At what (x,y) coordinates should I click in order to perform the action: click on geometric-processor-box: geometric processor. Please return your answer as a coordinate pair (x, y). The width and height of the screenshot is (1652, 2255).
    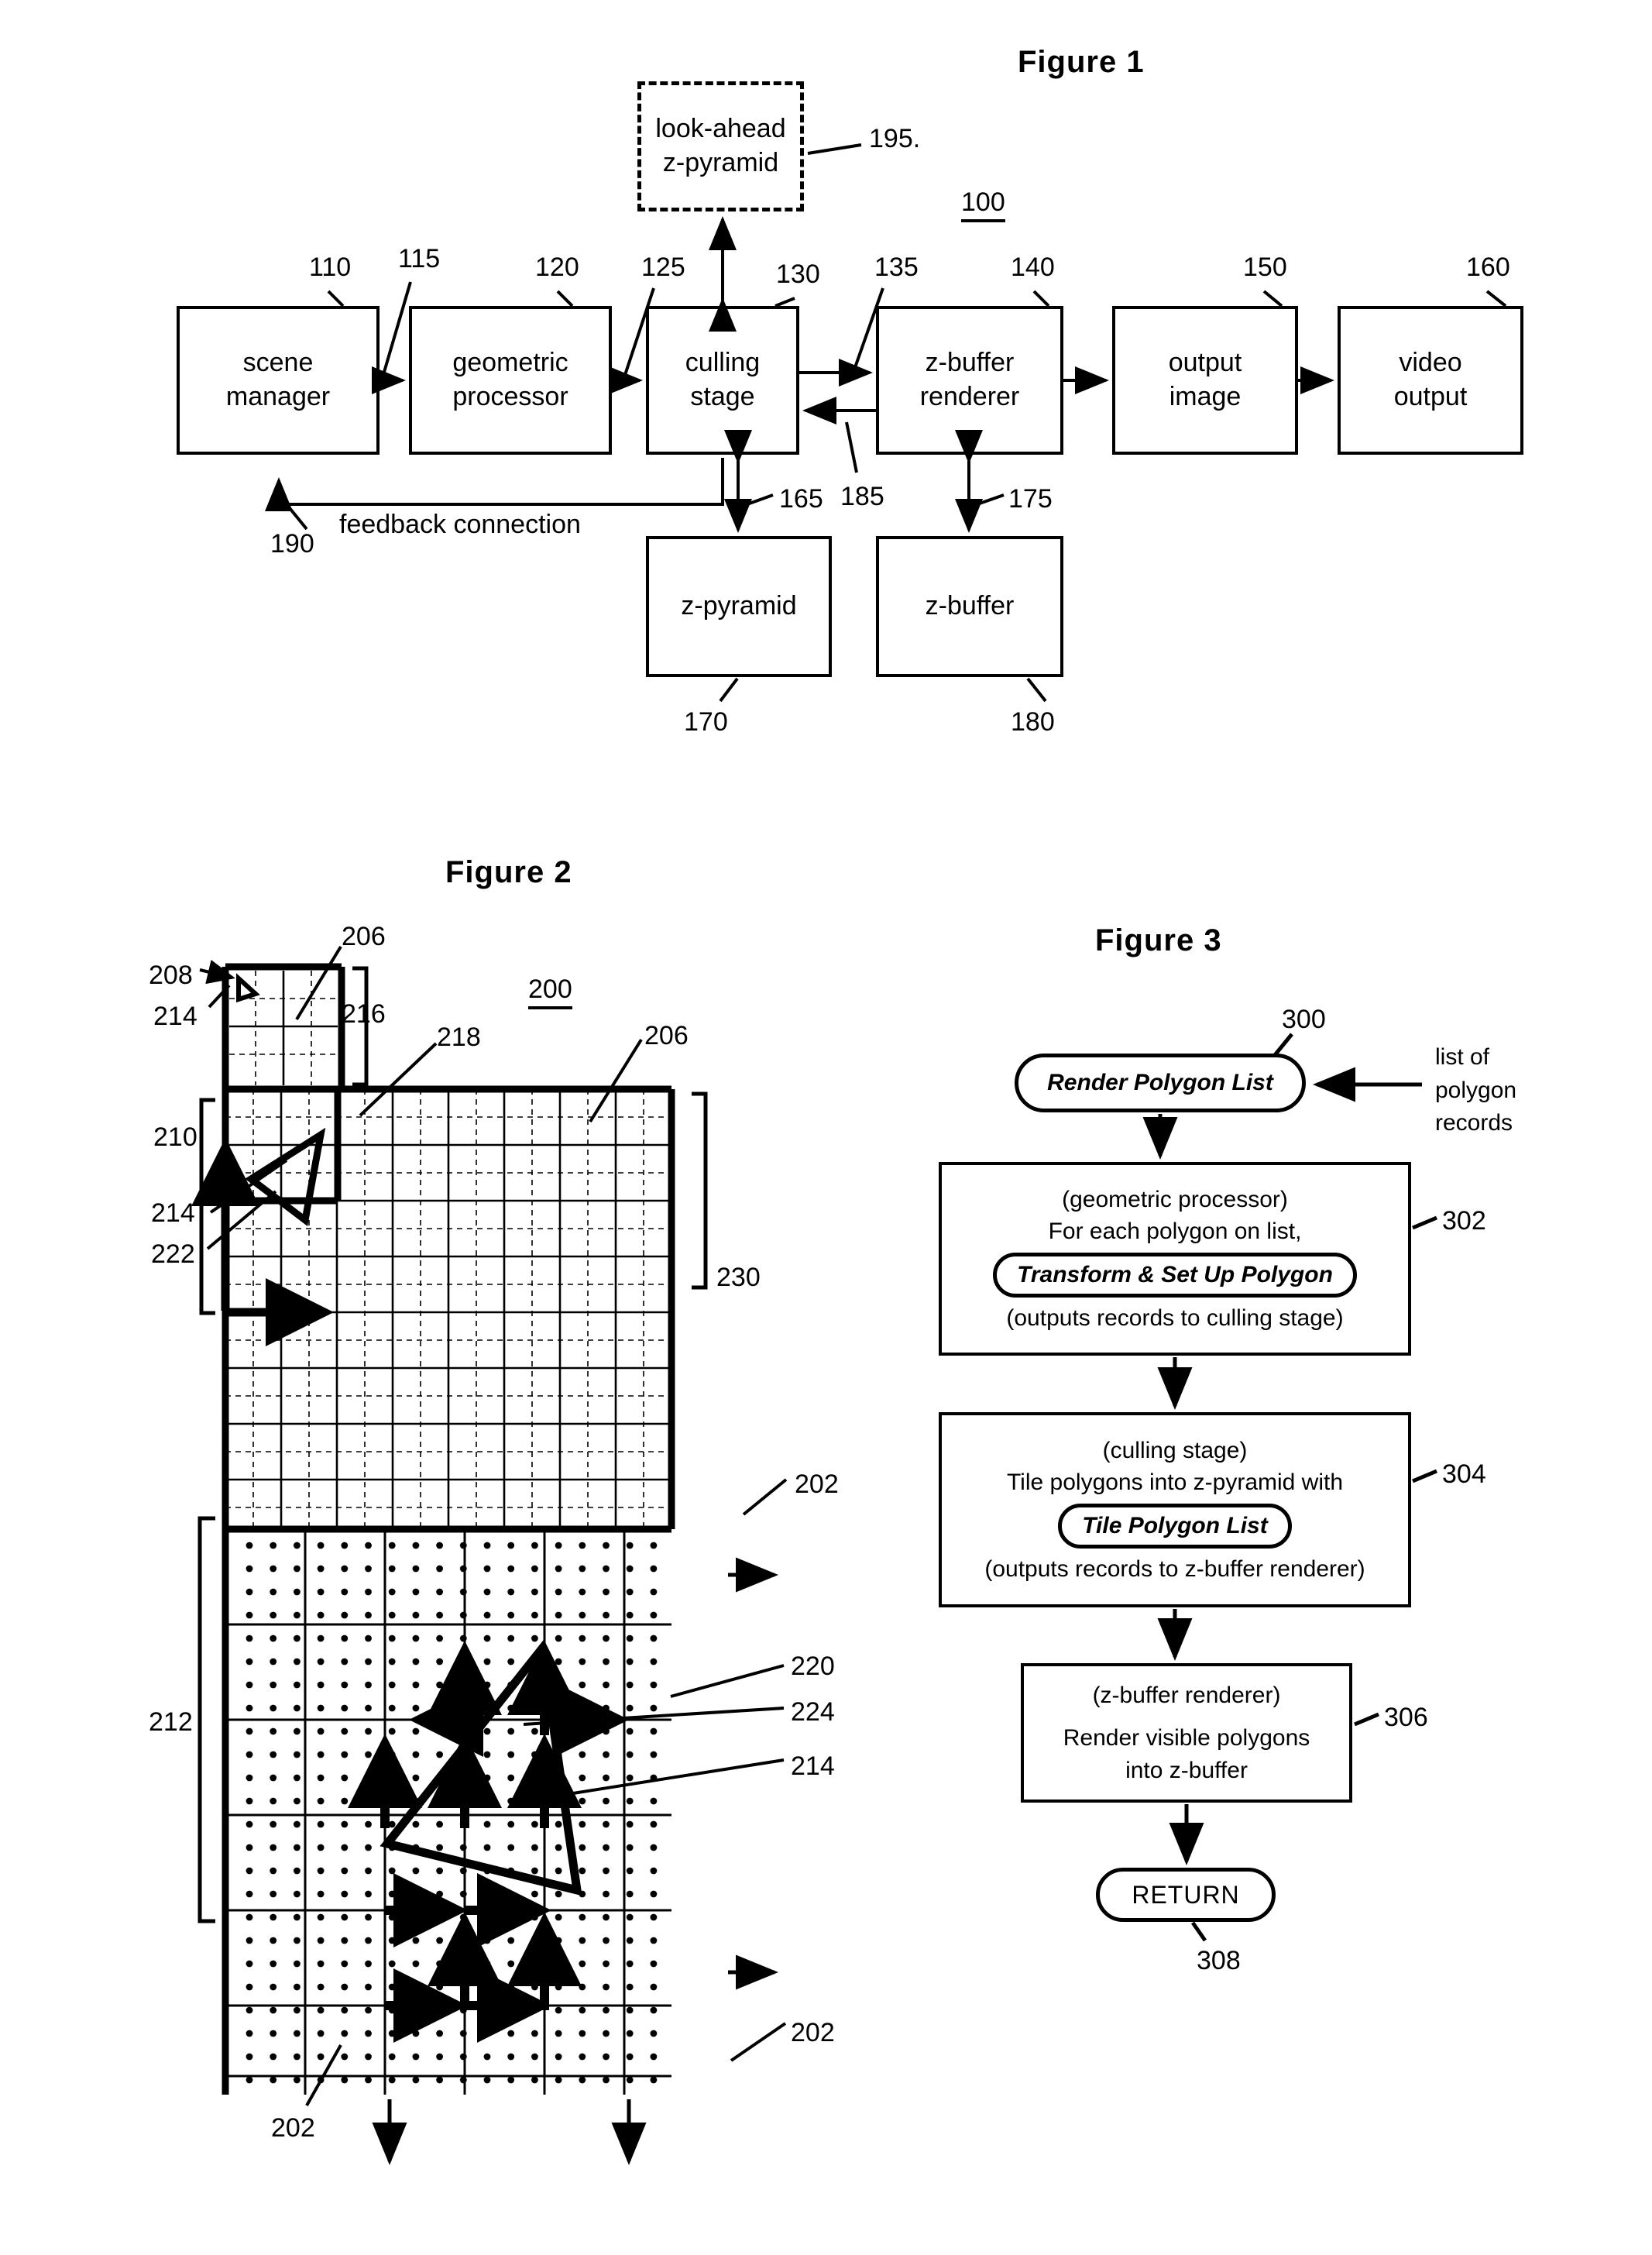
    Looking at the image, I should click on (510, 380).